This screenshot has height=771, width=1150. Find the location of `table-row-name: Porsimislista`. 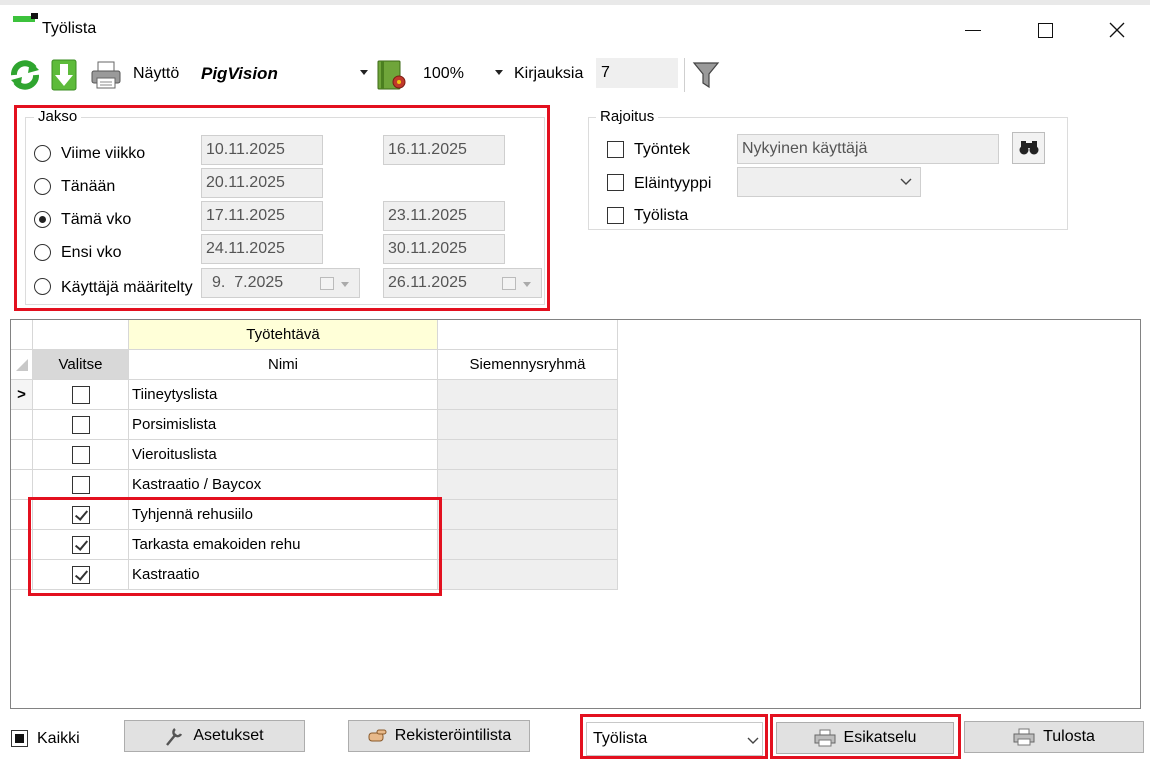

table-row-name: Porsimislista is located at coordinates (283, 425).